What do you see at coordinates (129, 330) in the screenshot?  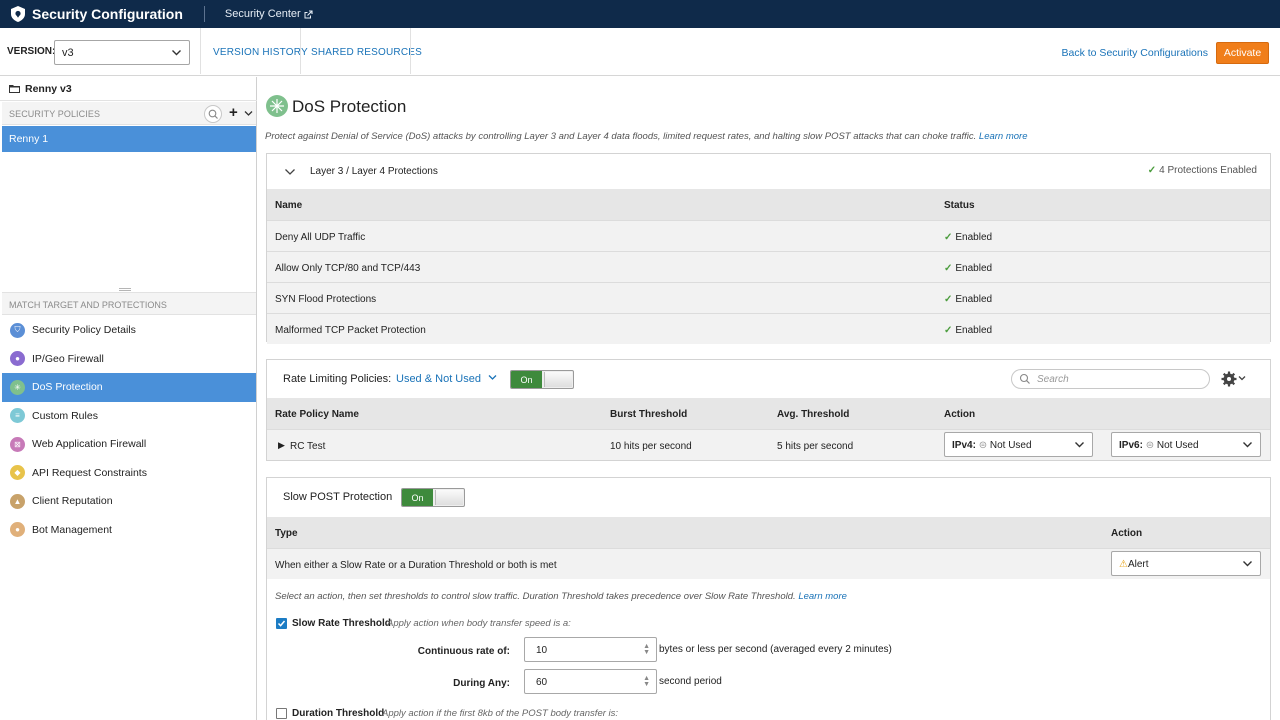 I see `sidebar-item-security-policy-details: ⛉ Security Policy Details` at bounding box center [129, 330].